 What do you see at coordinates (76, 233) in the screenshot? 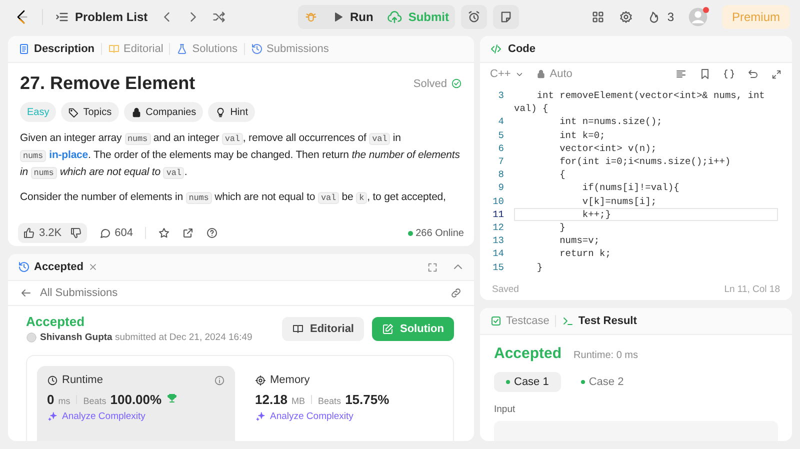
I see `thumbs-down-icon` at bounding box center [76, 233].